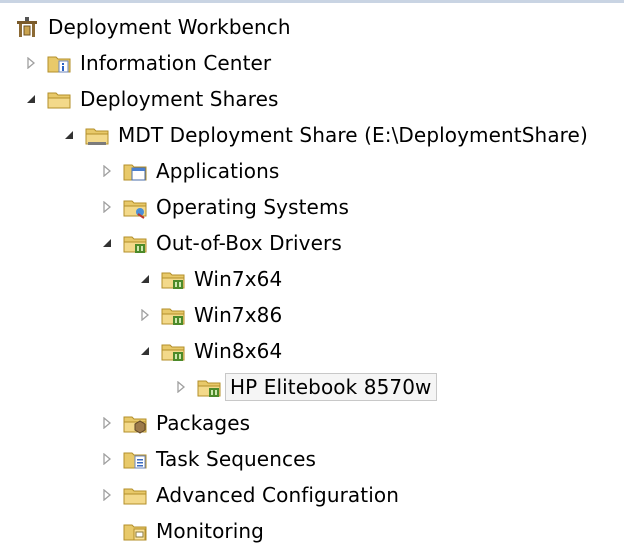 Image resolution: width=624 pixels, height=548 pixels. I want to click on tree-node-label: Task Sequences, so click(236, 459).